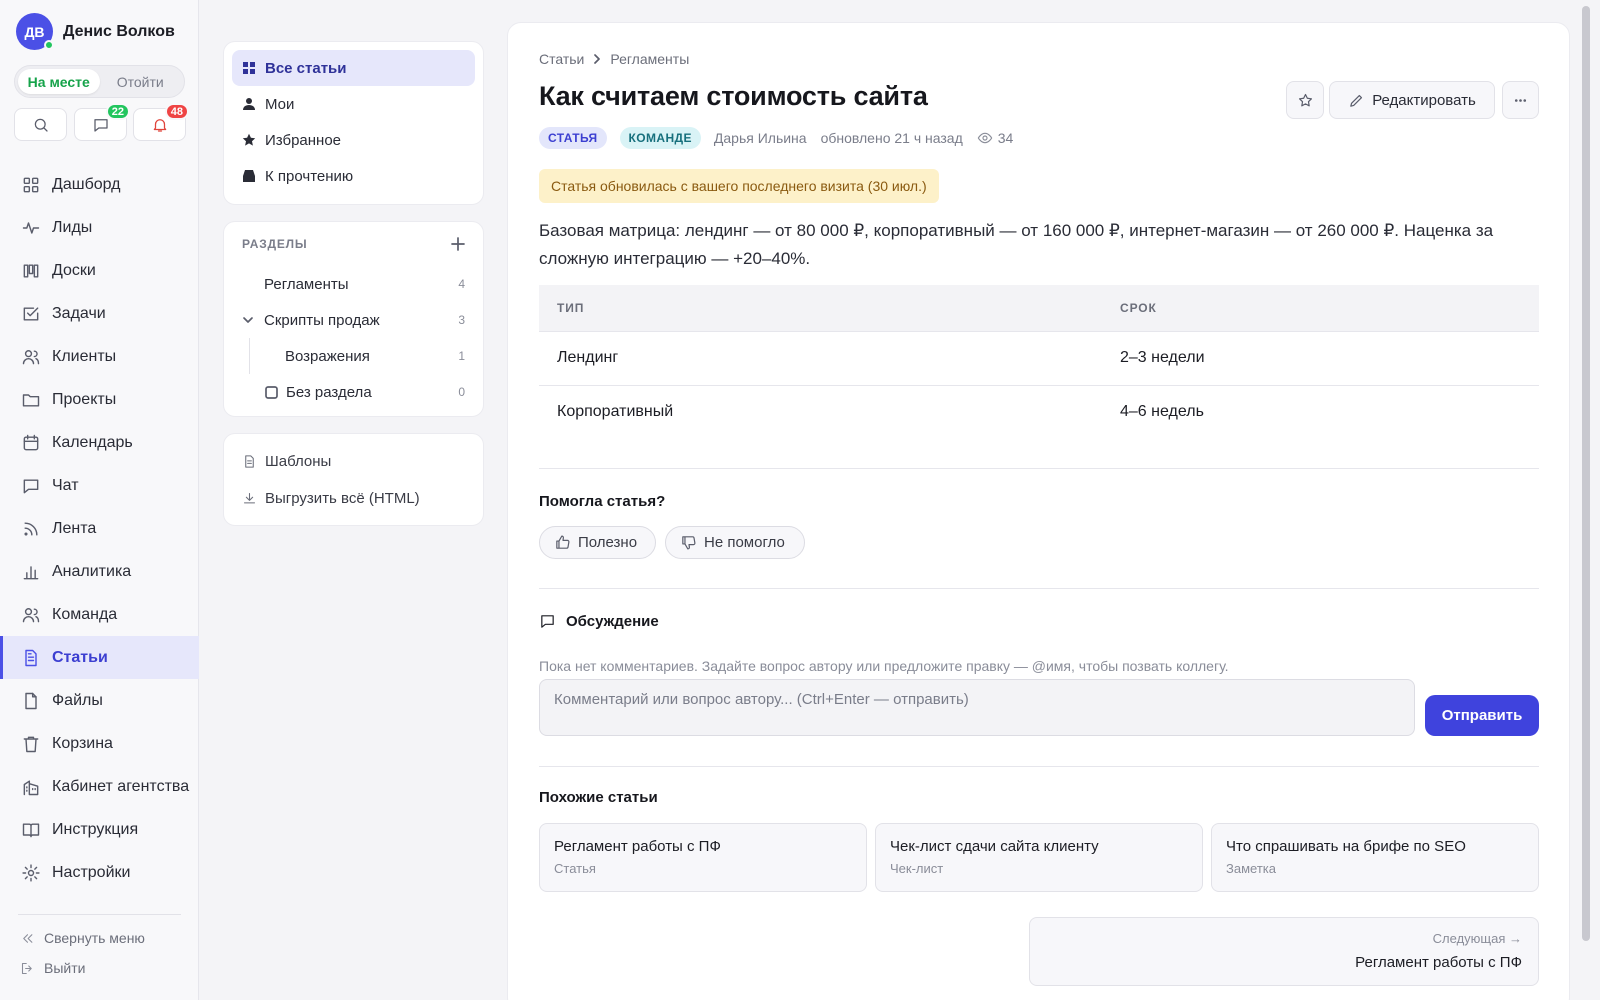 This screenshot has width=1600, height=1000. I want to click on section-label: Без раздела, so click(329, 392).